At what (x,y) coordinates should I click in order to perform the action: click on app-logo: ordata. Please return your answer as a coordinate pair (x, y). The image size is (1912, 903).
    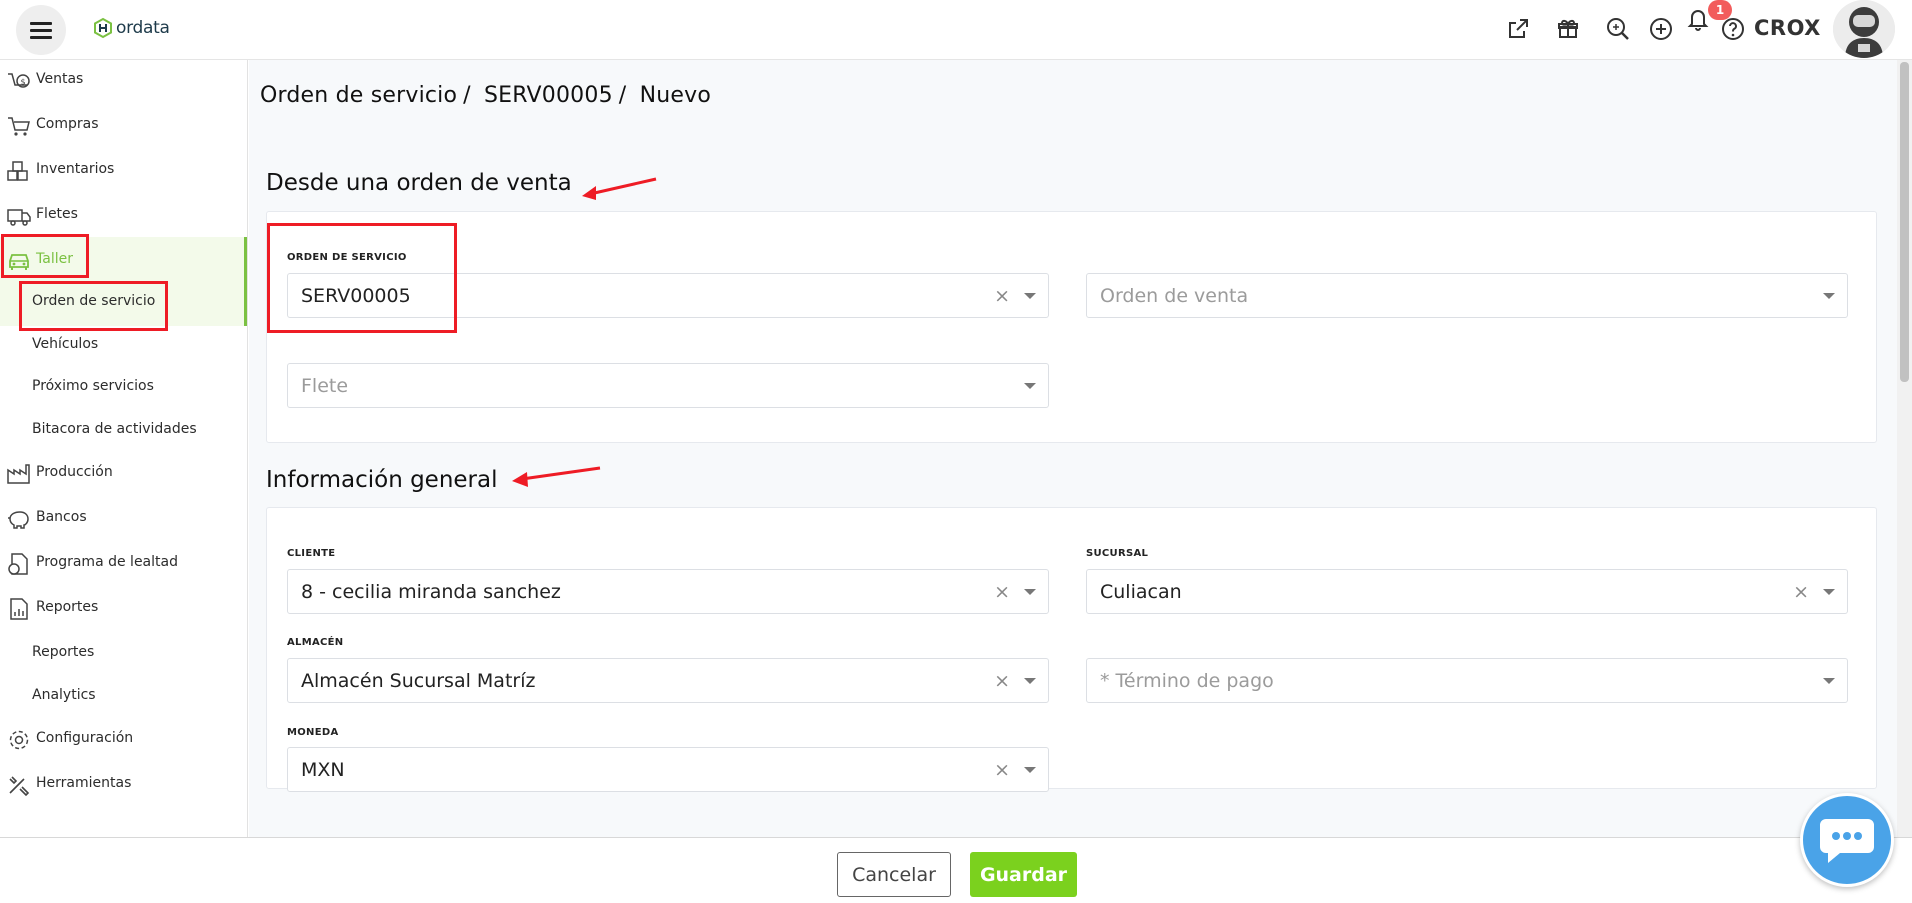
    Looking at the image, I should click on (131, 28).